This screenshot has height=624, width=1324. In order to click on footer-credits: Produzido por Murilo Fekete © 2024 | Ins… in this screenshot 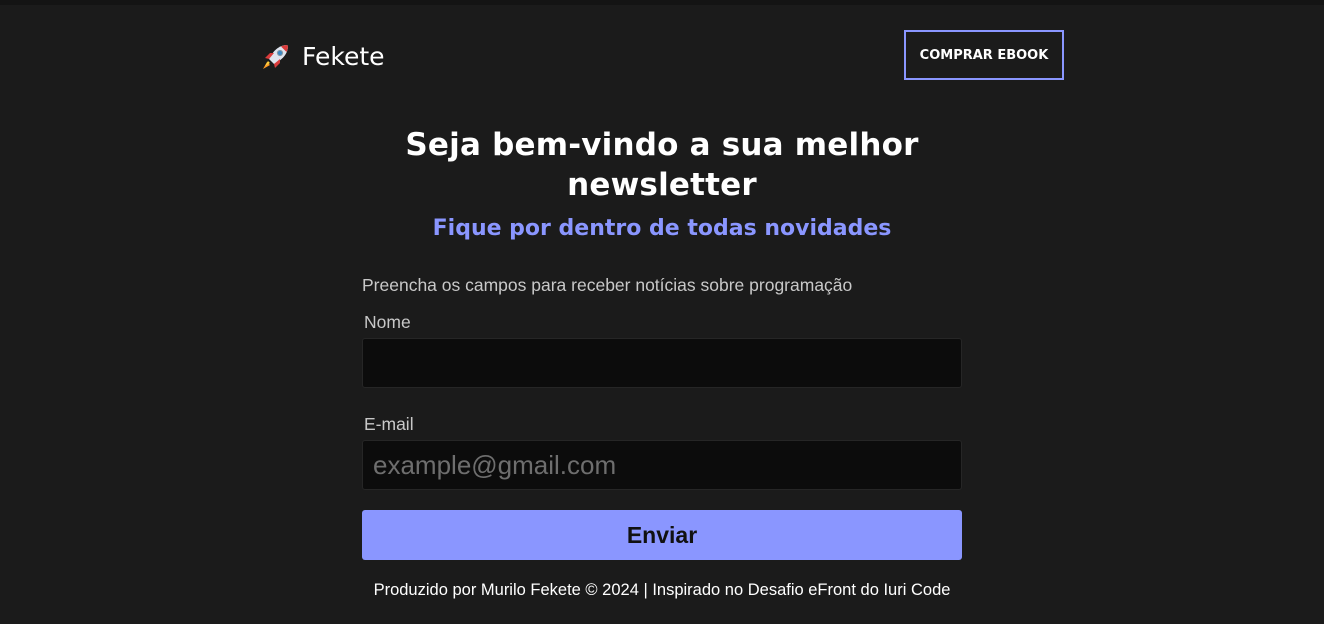, I will do `click(662, 590)`.